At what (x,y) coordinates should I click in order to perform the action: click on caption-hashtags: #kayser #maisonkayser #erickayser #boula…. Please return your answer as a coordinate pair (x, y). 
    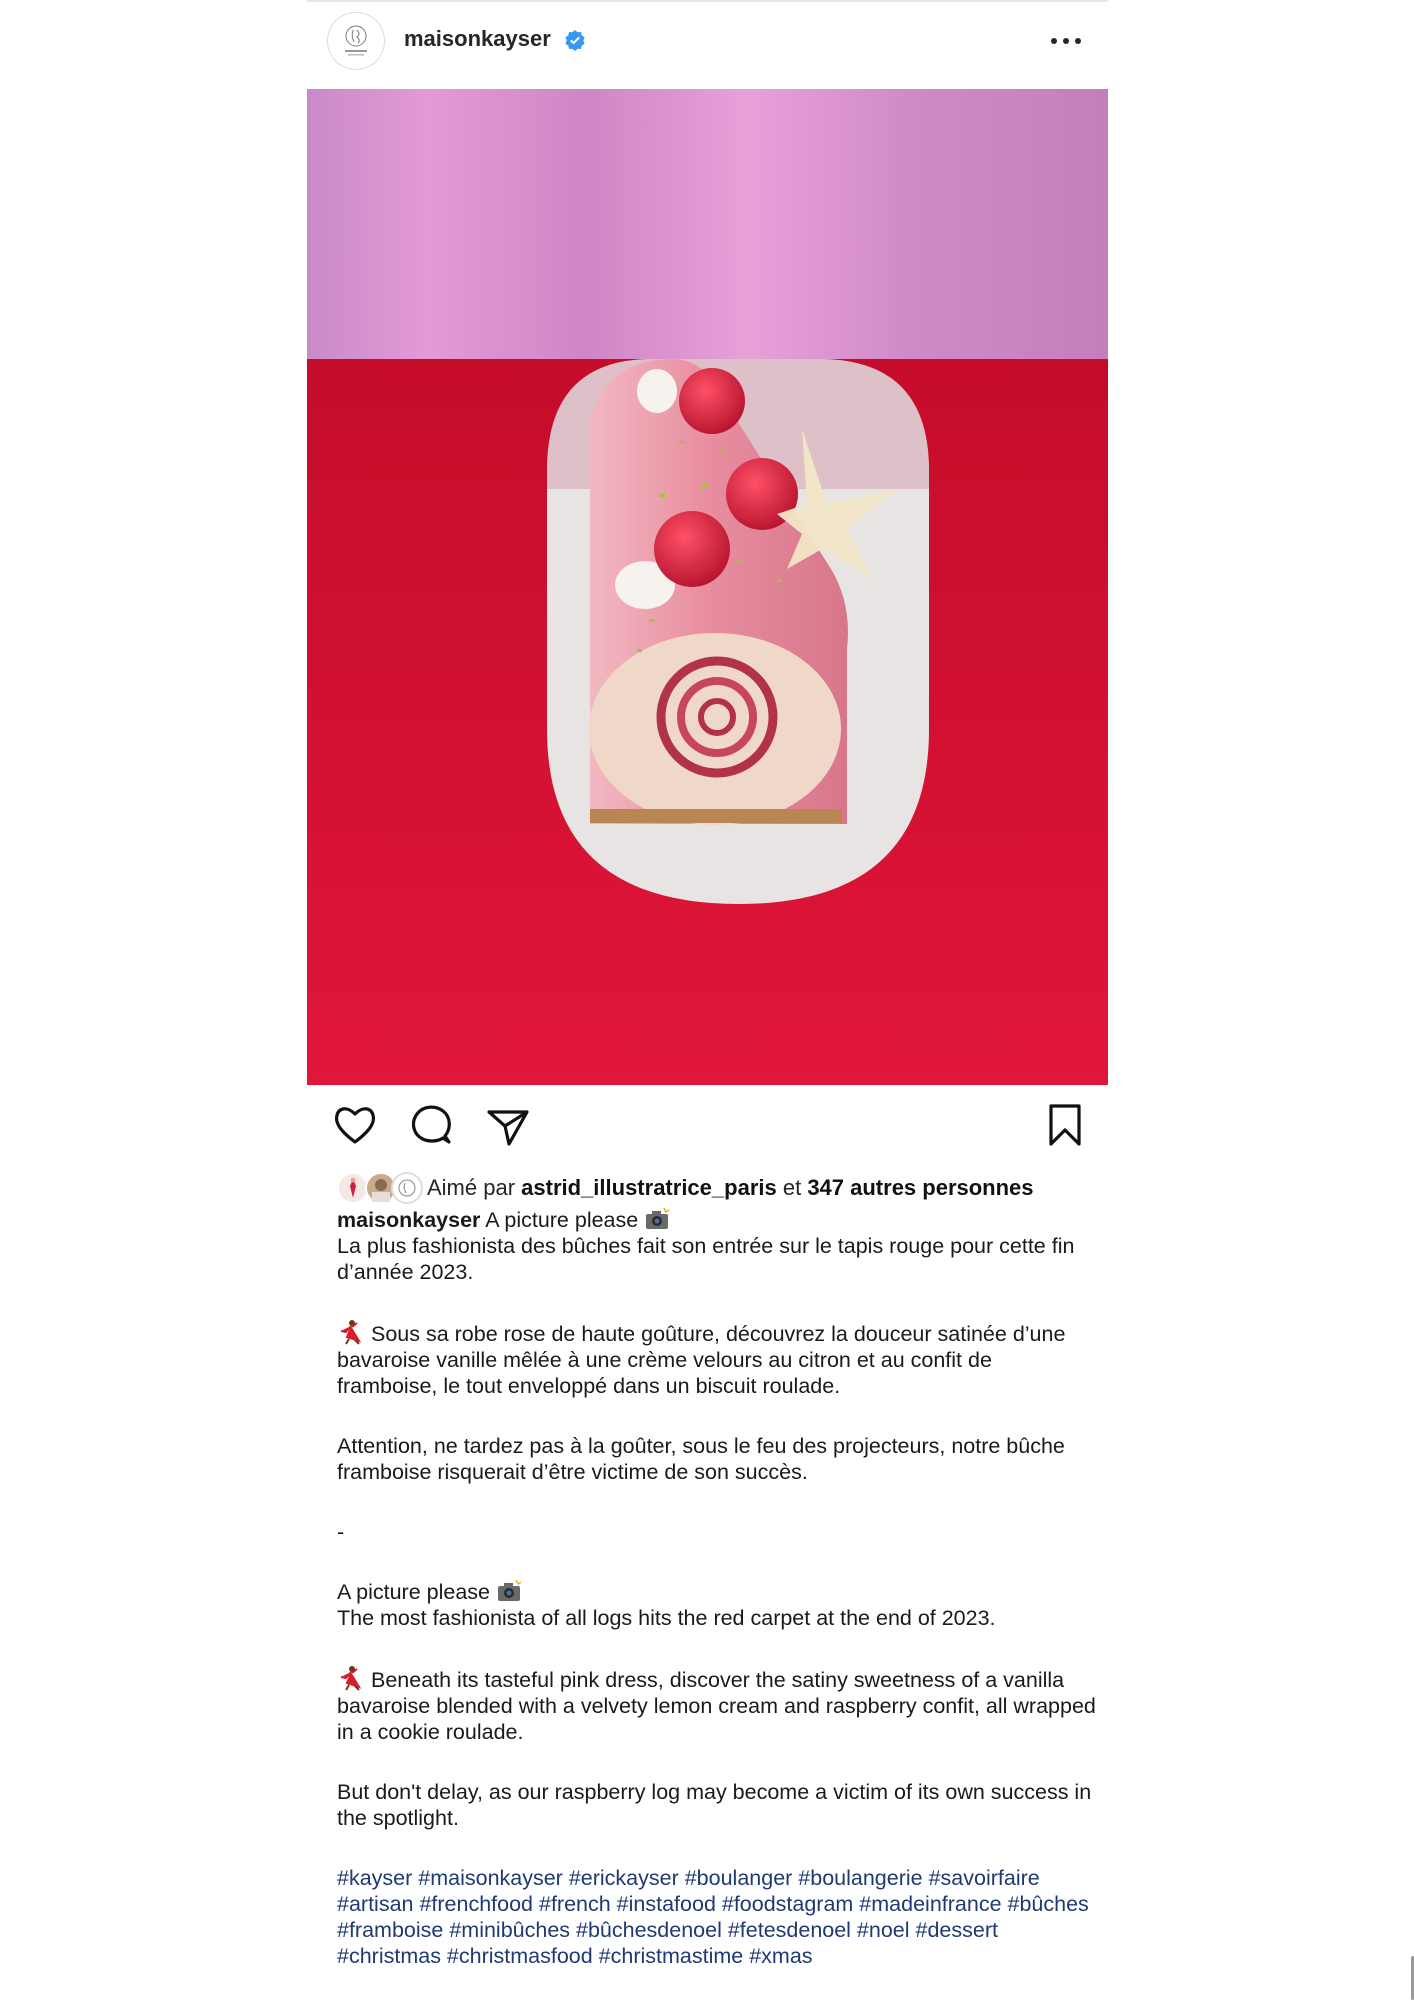
    Looking at the image, I should click on (717, 1917).